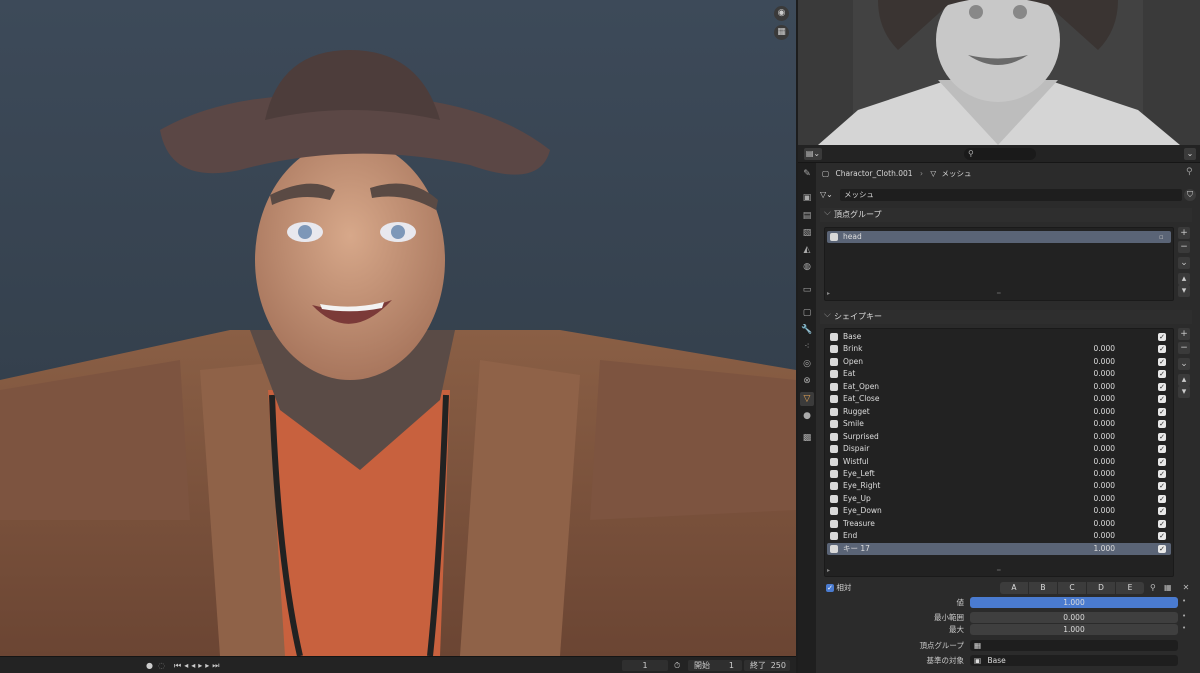 The image size is (1200, 673). I want to click on remove-vertex-group-button: −, so click(1184, 247).